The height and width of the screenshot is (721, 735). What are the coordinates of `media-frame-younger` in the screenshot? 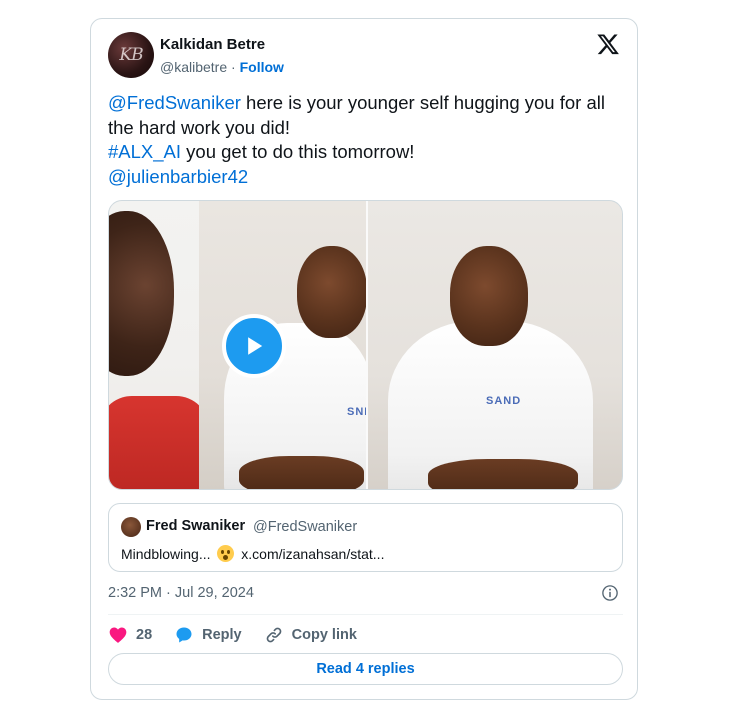 It's located at (159, 345).